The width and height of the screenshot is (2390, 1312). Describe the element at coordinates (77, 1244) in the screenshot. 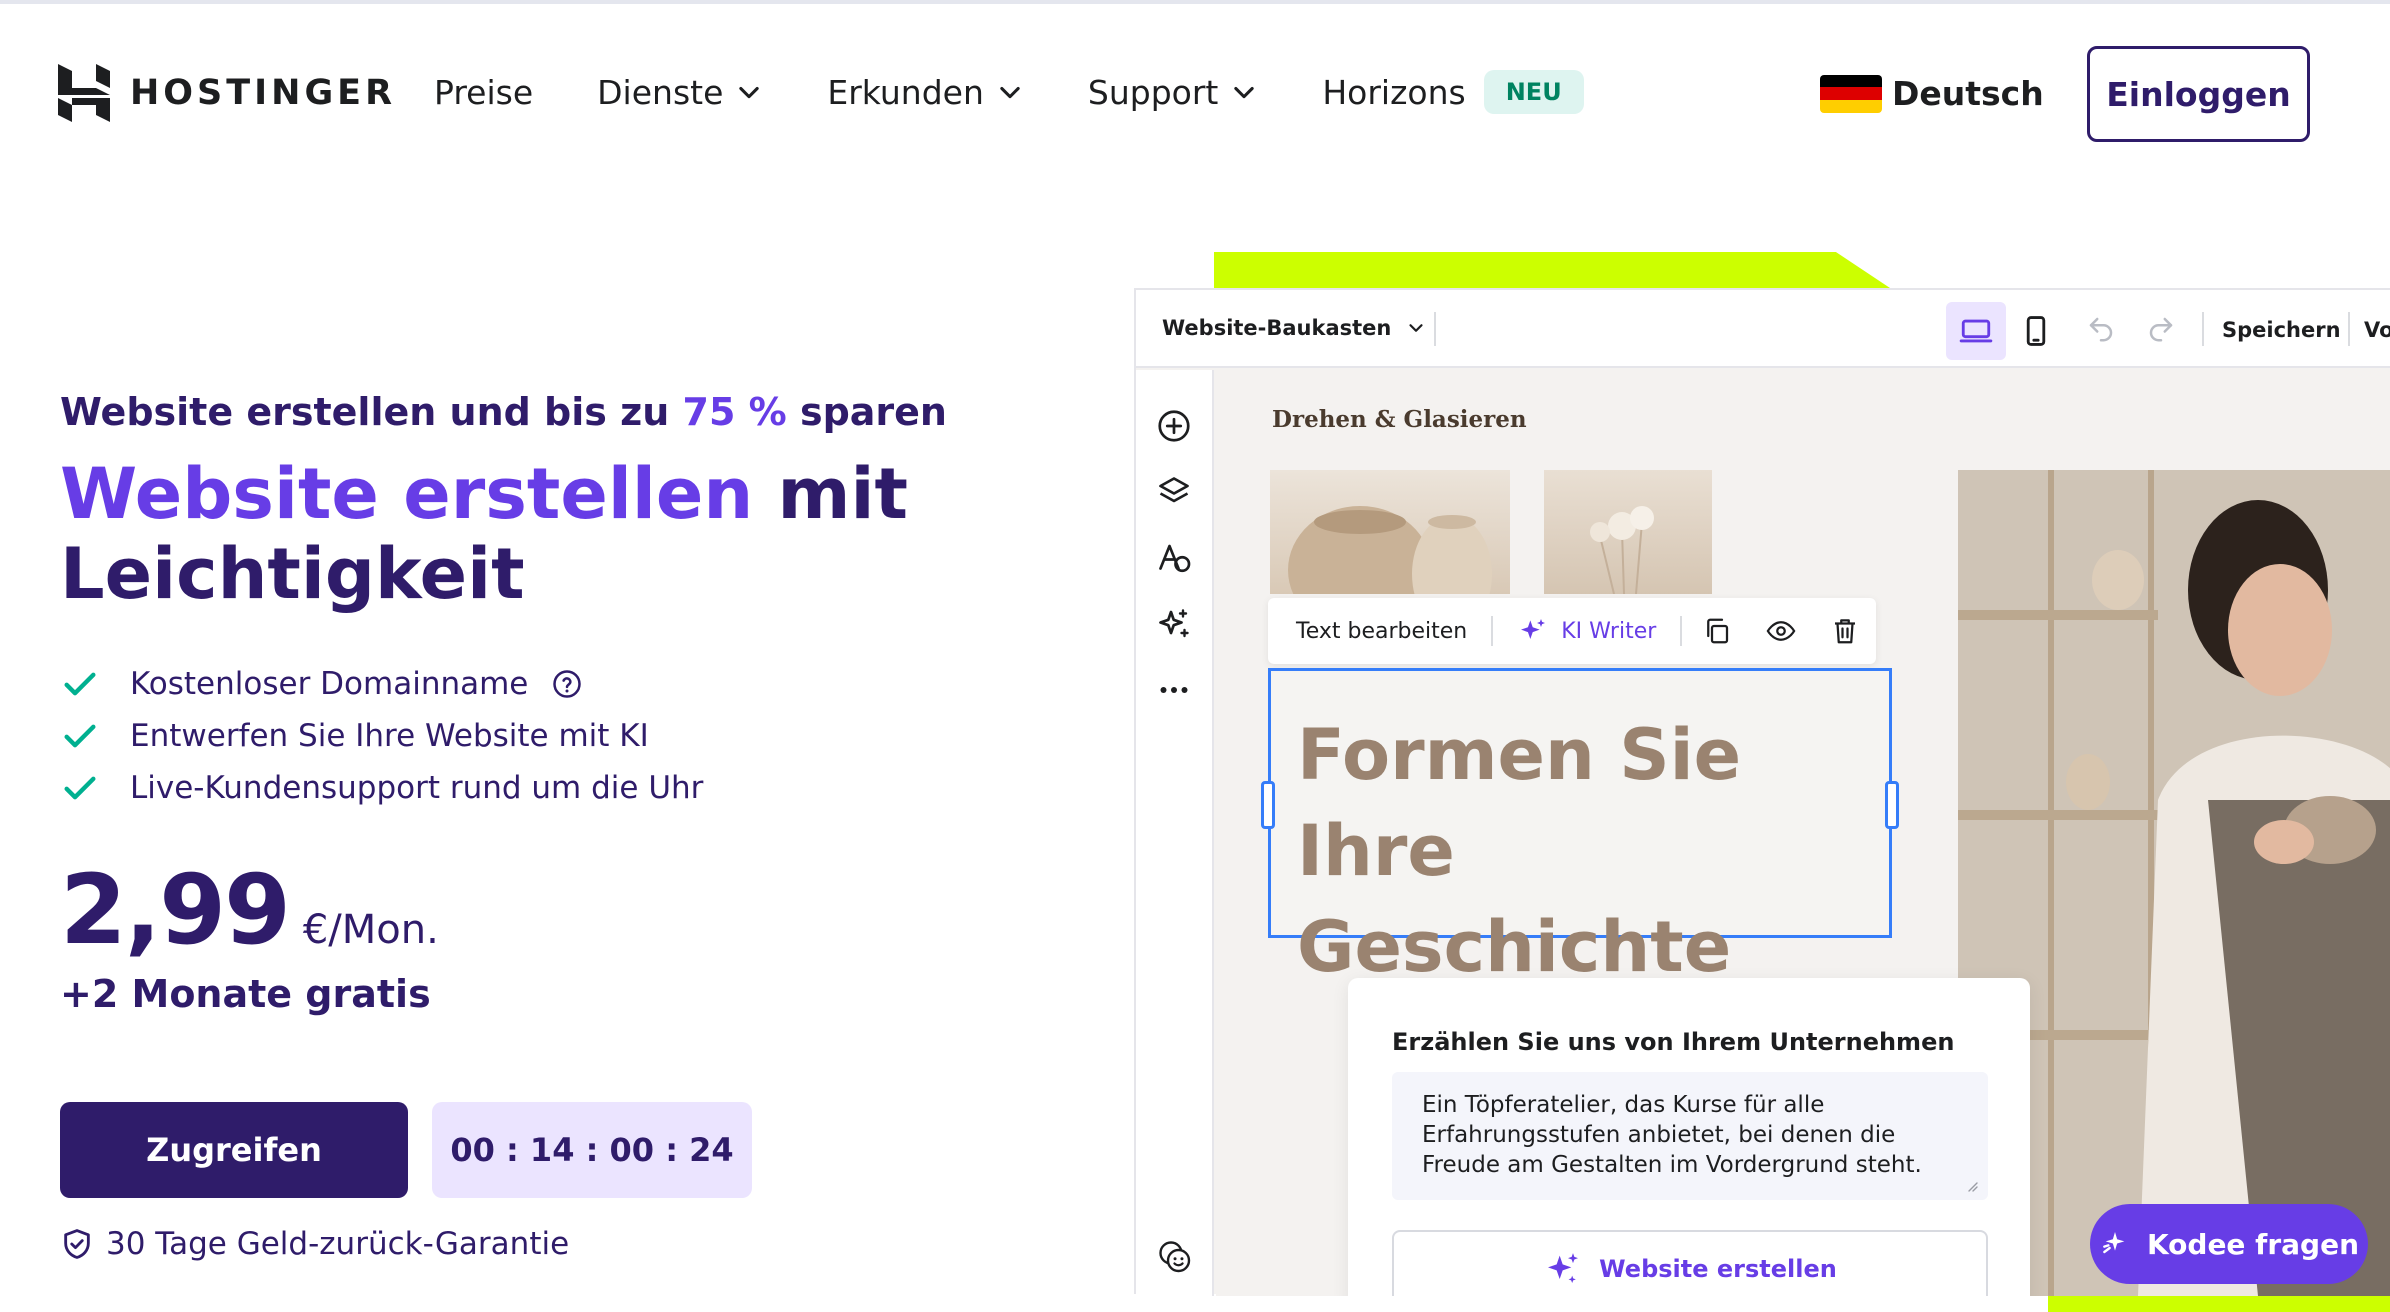

I see `shield-check-icon` at that location.